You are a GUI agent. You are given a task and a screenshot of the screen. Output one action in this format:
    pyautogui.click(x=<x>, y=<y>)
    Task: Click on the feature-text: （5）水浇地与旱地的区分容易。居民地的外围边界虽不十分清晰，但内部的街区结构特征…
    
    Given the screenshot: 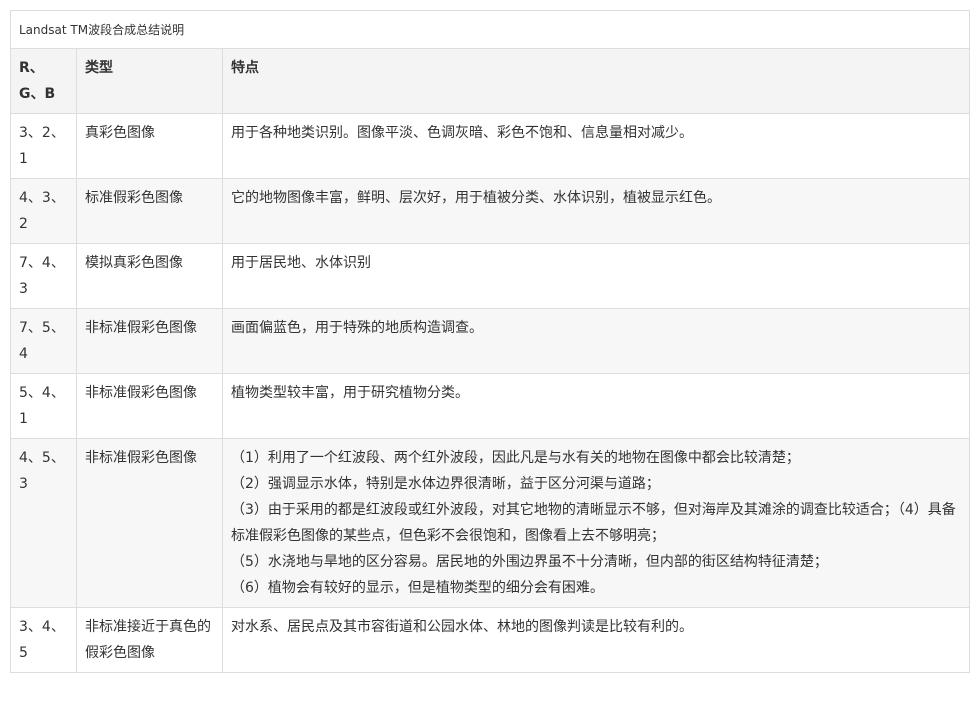 What is the action you would take?
    pyautogui.click(x=529, y=562)
    